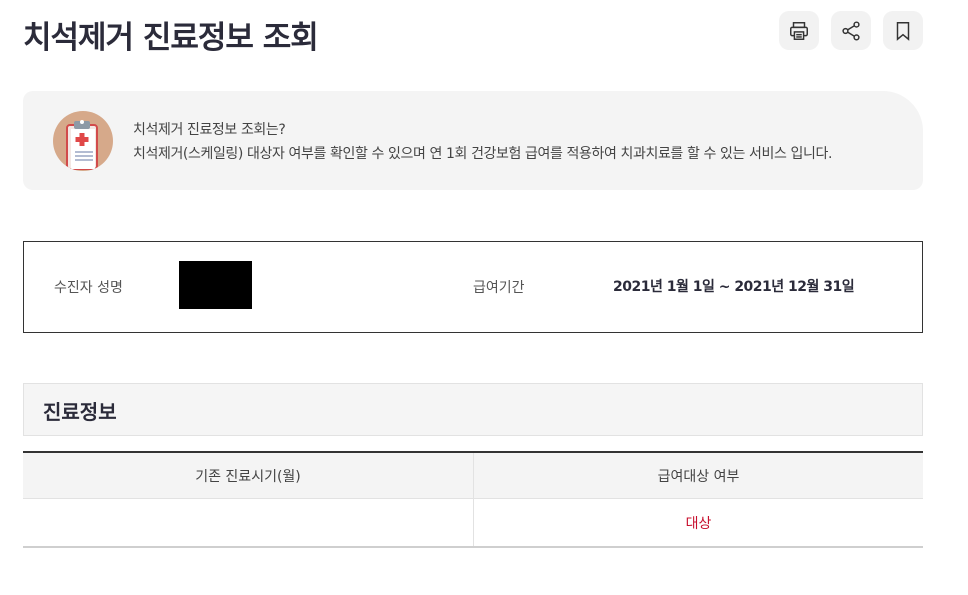 The image size is (968, 595). I want to click on benefit-period-label: 급여기간, so click(499, 288).